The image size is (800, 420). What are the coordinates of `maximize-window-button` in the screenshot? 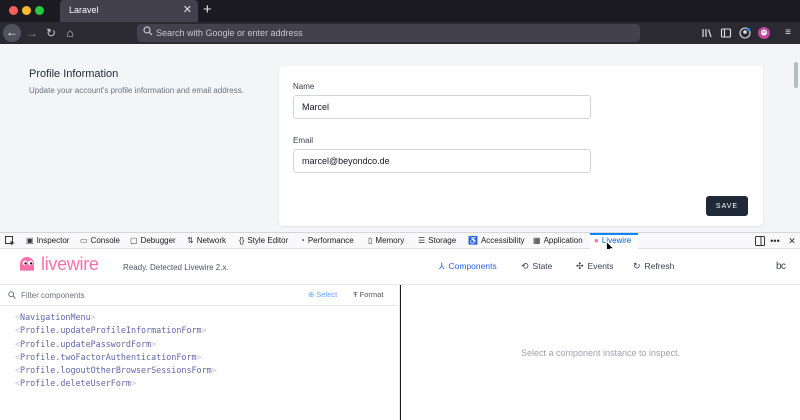 It's located at (39, 10).